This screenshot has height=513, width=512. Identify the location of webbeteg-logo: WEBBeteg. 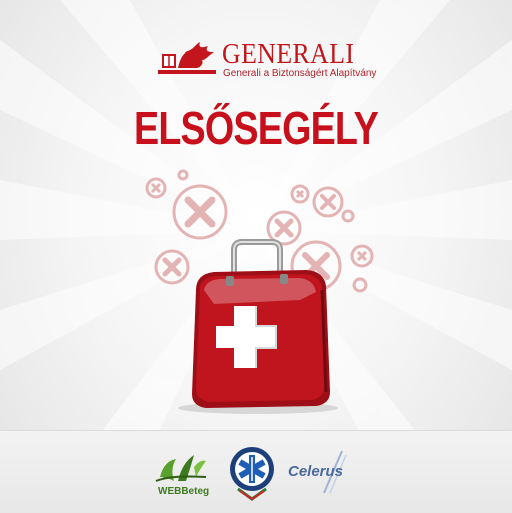
(181, 473).